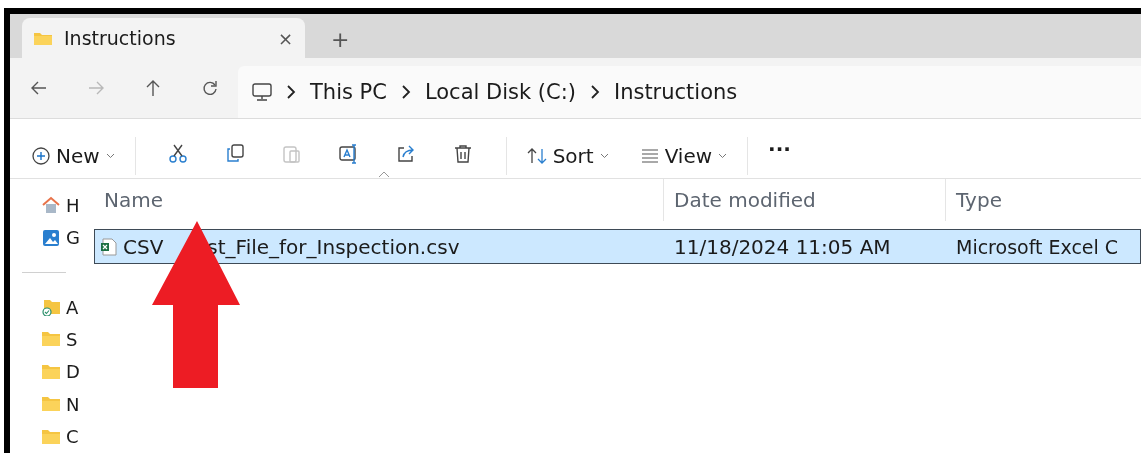 Image resolution: width=1141 pixels, height=453 pixels. Describe the element at coordinates (782, 246) in the screenshot. I see `date-cell-text: 11/18/2024 11:05 AM` at that location.